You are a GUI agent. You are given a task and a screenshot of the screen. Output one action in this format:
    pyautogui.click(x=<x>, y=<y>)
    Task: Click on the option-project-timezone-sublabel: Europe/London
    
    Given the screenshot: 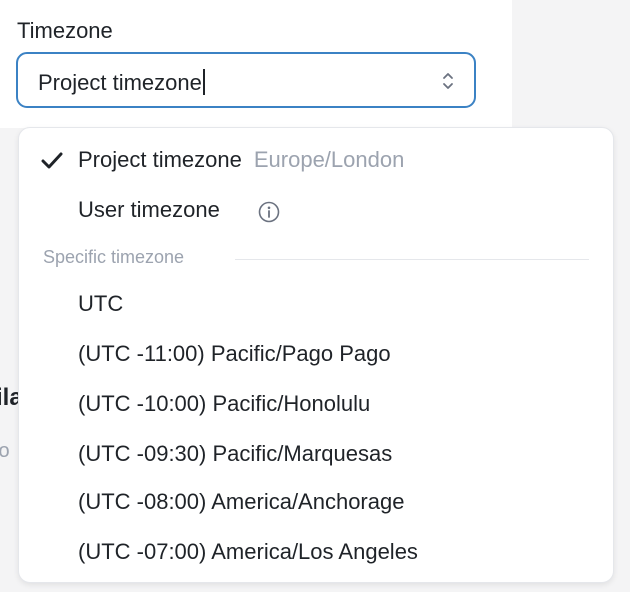 What is the action you would take?
    pyautogui.click(x=329, y=159)
    